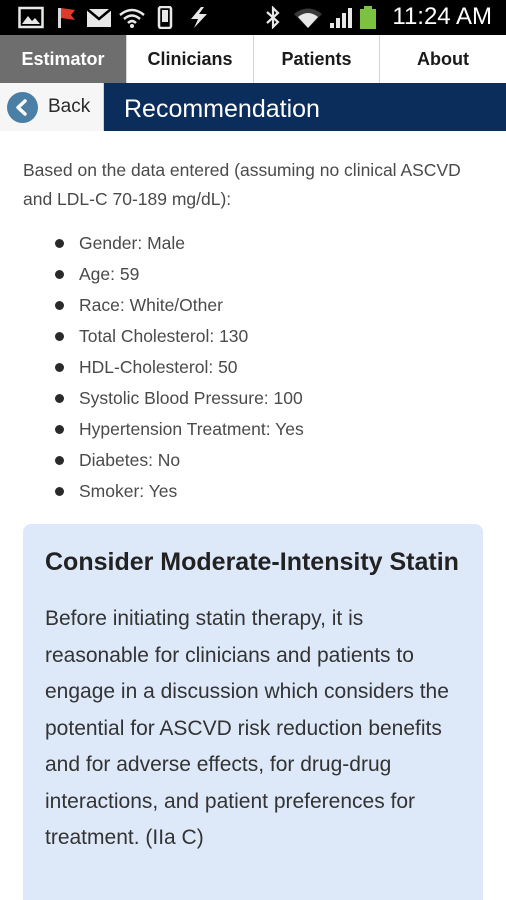 This screenshot has width=506, height=900. Describe the element at coordinates (190, 59) in the screenshot. I see `tab-clinicians: Clinicians` at that location.